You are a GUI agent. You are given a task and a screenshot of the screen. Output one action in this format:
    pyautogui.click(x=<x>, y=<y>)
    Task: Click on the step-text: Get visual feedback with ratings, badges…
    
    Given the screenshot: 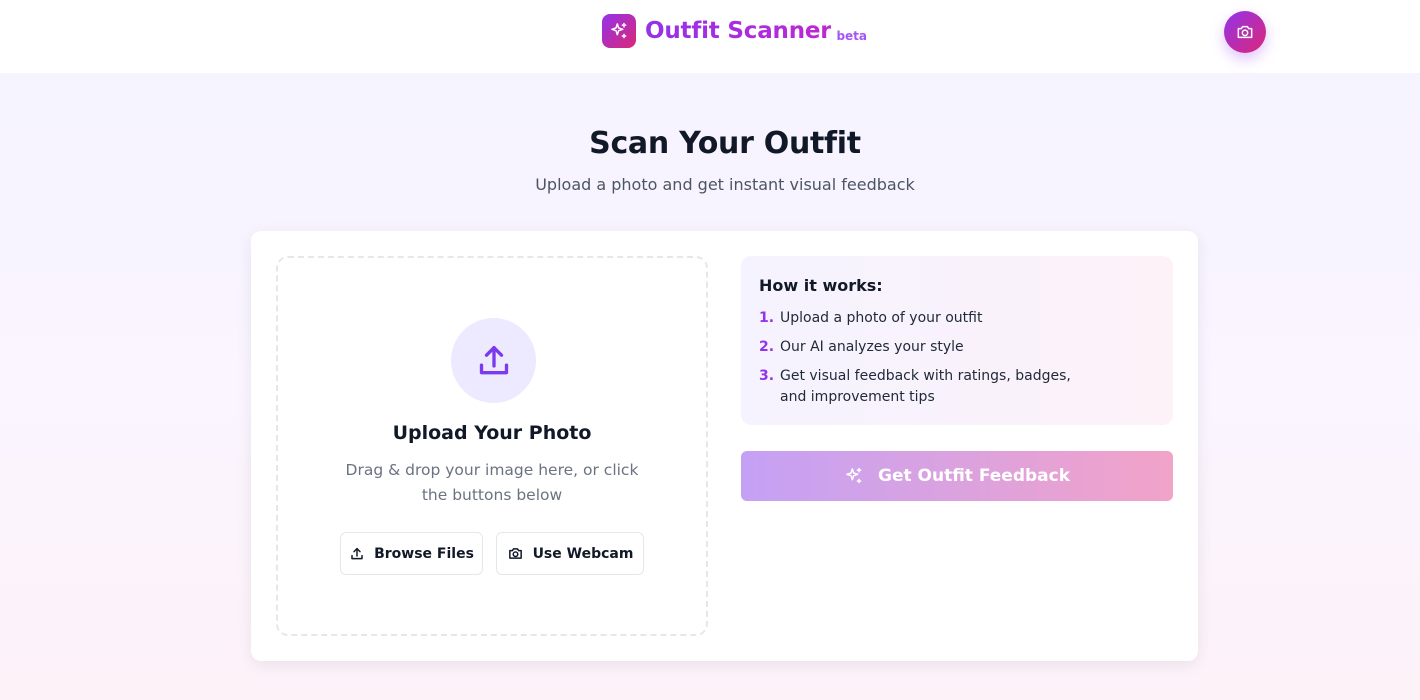 What is the action you would take?
    pyautogui.click(x=925, y=386)
    